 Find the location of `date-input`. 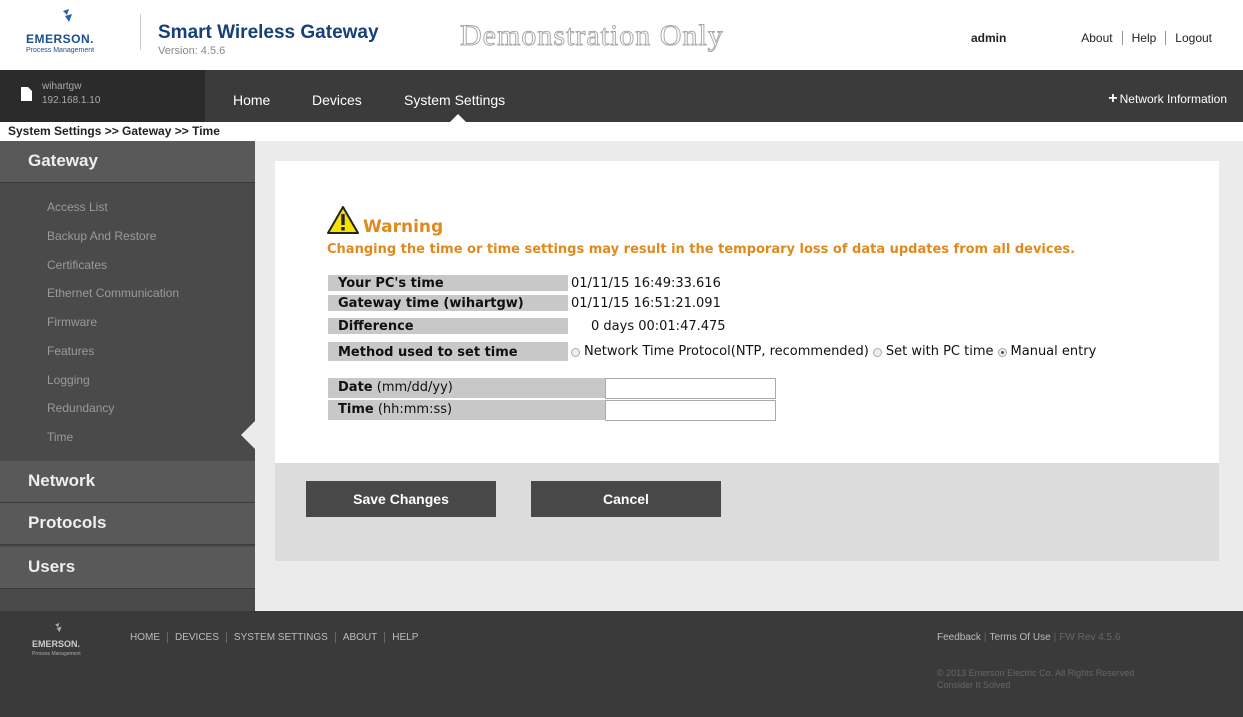

date-input is located at coordinates (690, 388).